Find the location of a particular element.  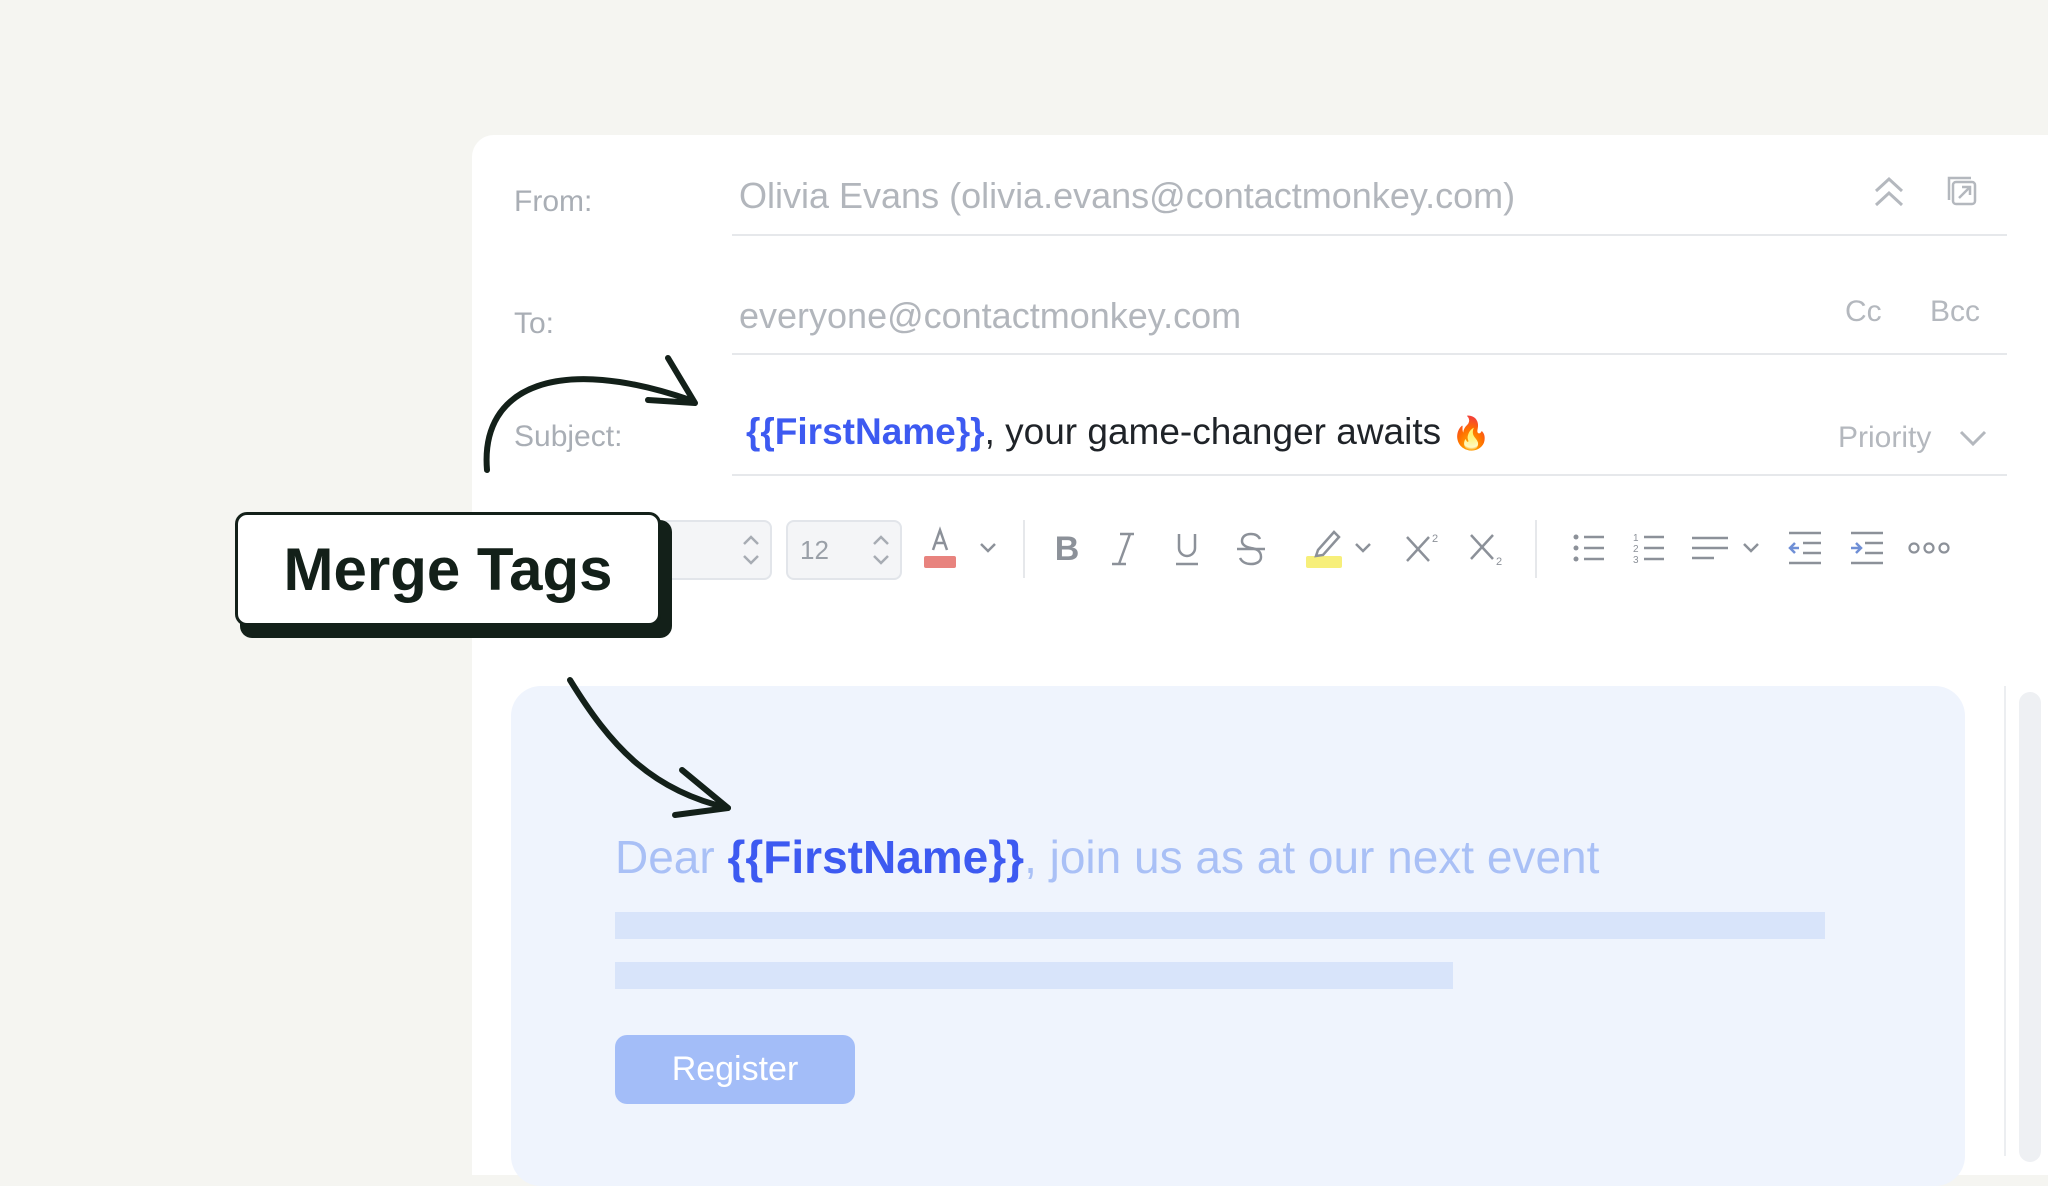

arrow-to-subject-icon is located at coordinates (590, 414).